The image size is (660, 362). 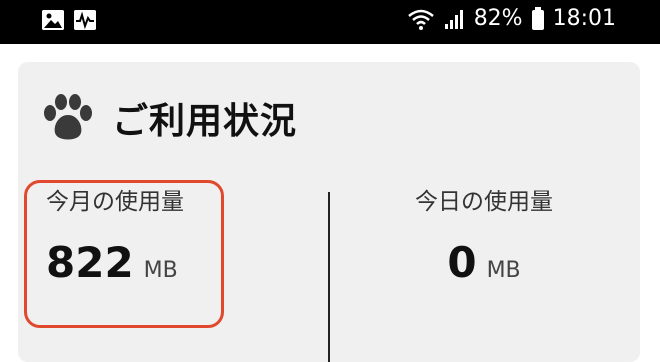 What do you see at coordinates (205, 121) in the screenshot?
I see `card-title: ご利用状況` at bounding box center [205, 121].